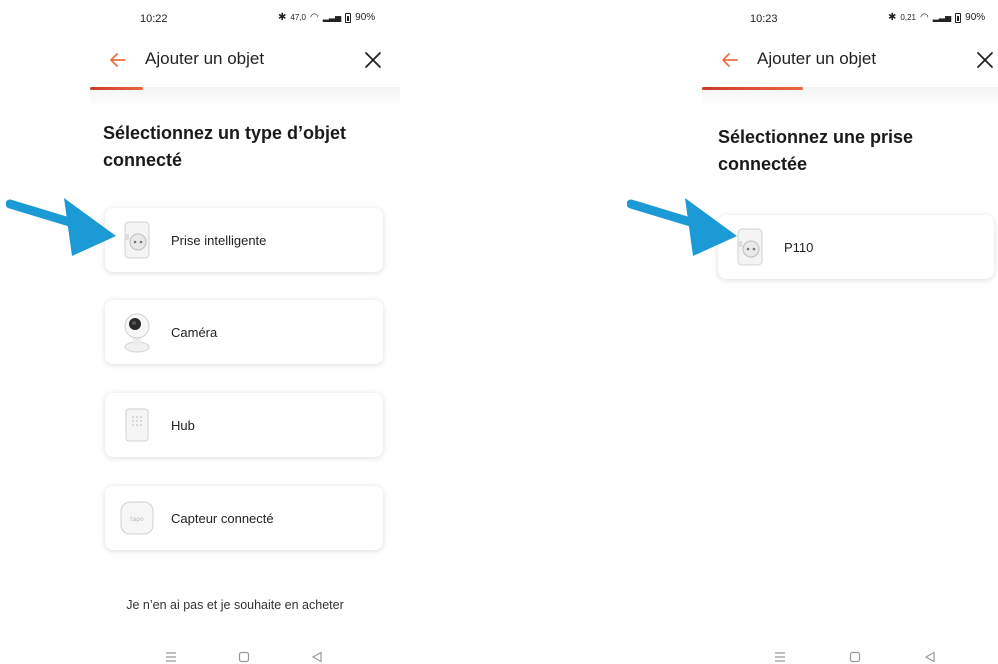 Image resolution: width=998 pixels, height=664 pixels. What do you see at coordinates (799, 247) in the screenshot?
I see `device-card-label: P110` at bounding box center [799, 247].